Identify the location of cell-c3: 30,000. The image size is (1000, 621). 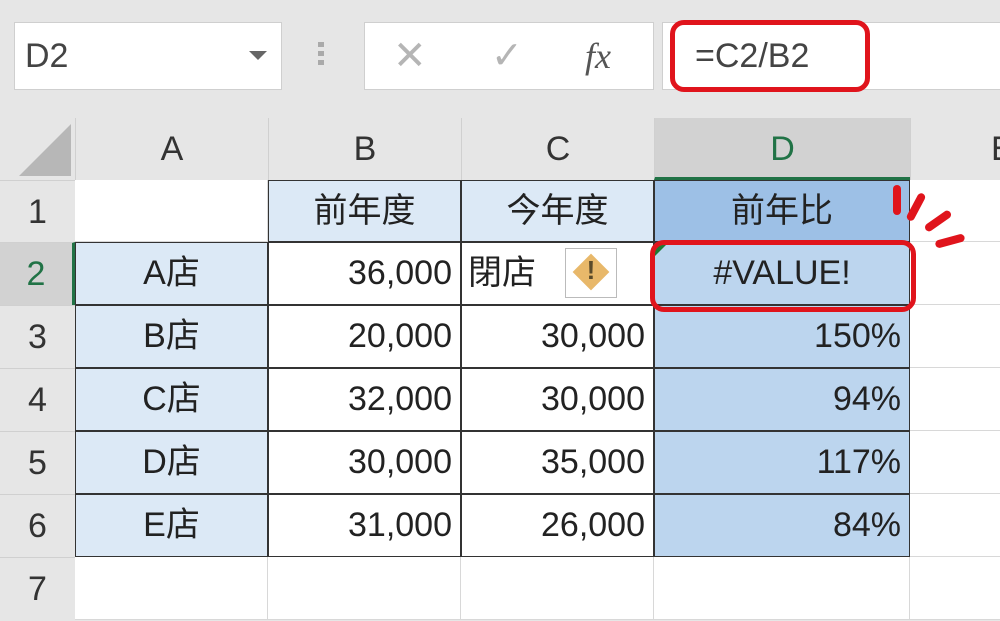
(557, 336).